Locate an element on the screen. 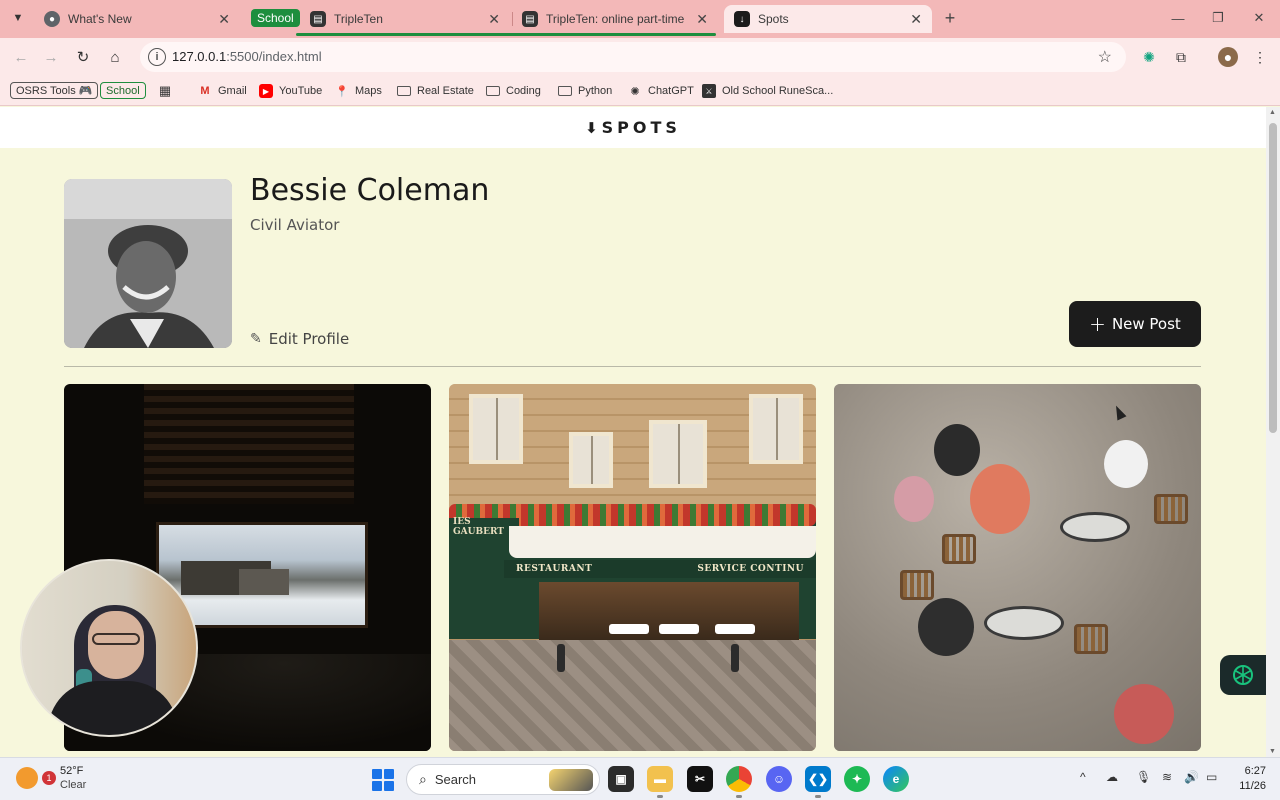 The image size is (1280, 800). webcam-overlay is located at coordinates (109, 648).